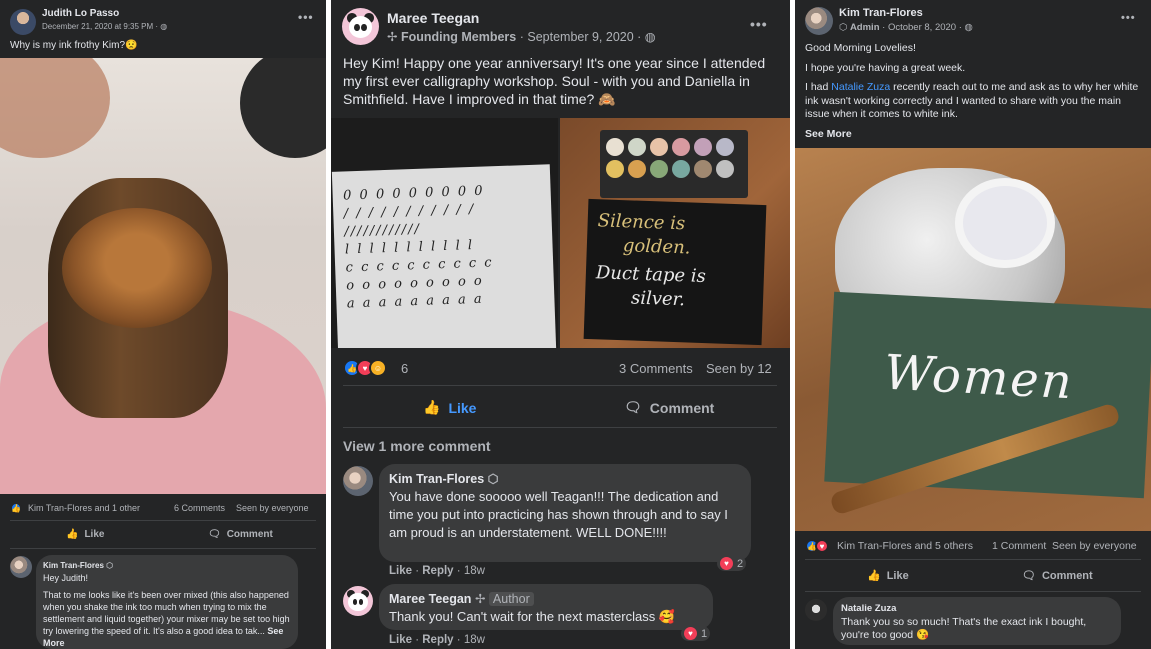 This screenshot has height=649, width=1151. Describe the element at coordinates (656, 247) in the screenshot. I see `card-line: golden.` at that location.